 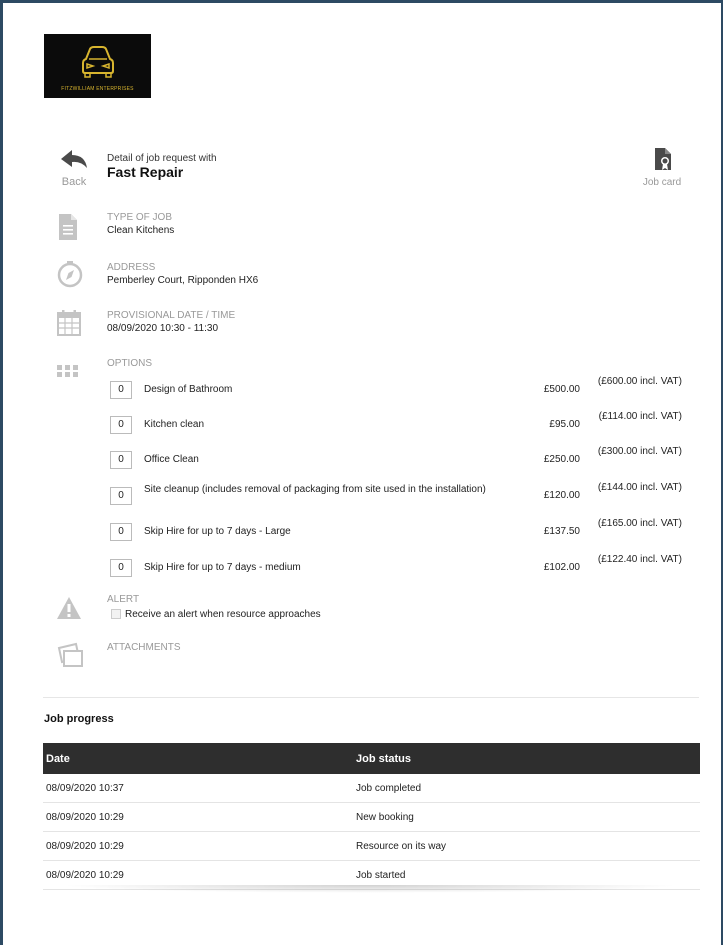 What do you see at coordinates (123, 599) in the screenshot?
I see `alert-label: ALERT` at bounding box center [123, 599].